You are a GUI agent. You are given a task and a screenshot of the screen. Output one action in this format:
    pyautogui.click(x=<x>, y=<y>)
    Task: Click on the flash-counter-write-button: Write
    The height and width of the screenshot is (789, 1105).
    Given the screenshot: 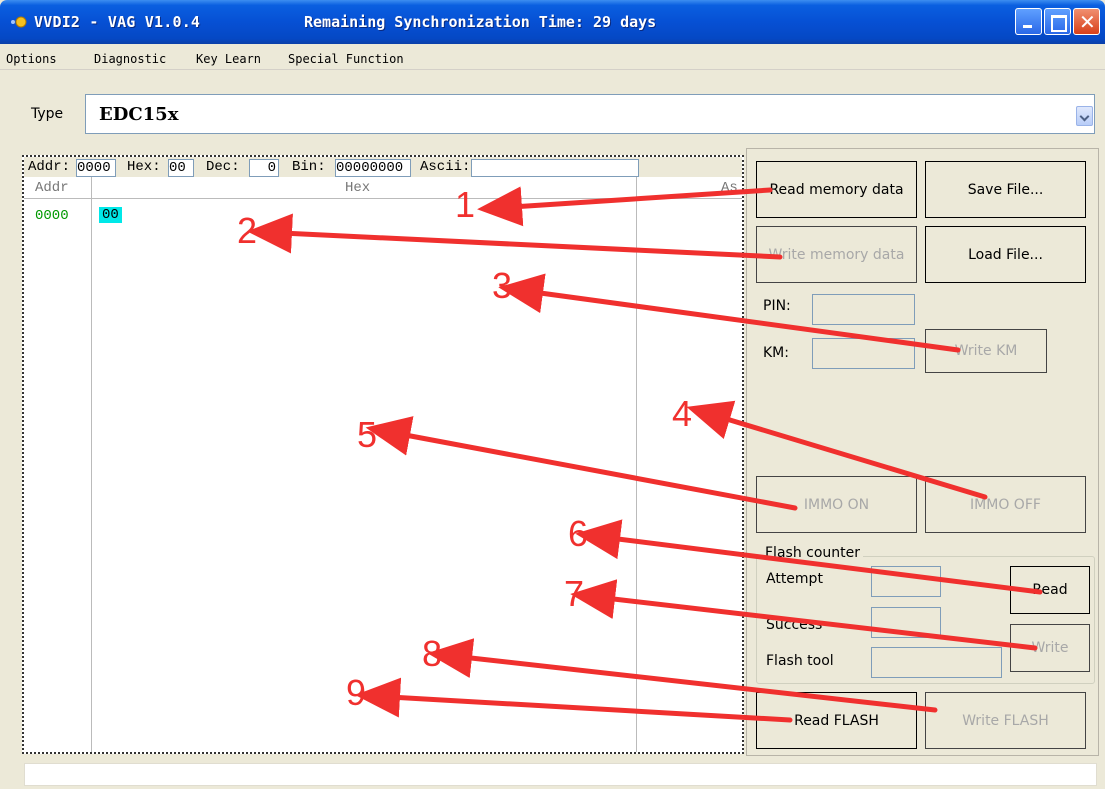 What is the action you would take?
    pyautogui.click(x=1050, y=648)
    